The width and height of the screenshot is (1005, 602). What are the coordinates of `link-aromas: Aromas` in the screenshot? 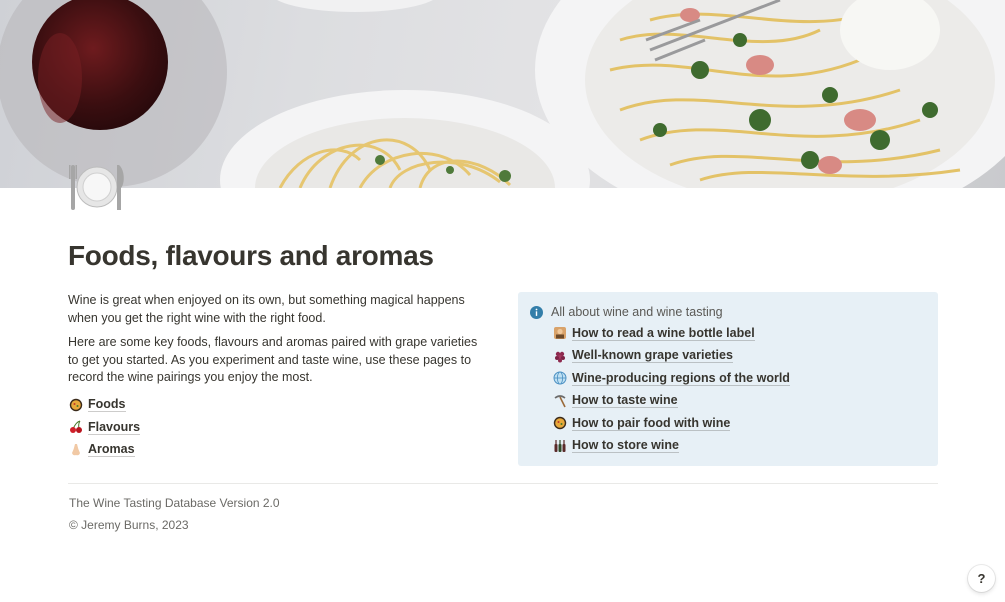 It's located at (278, 450).